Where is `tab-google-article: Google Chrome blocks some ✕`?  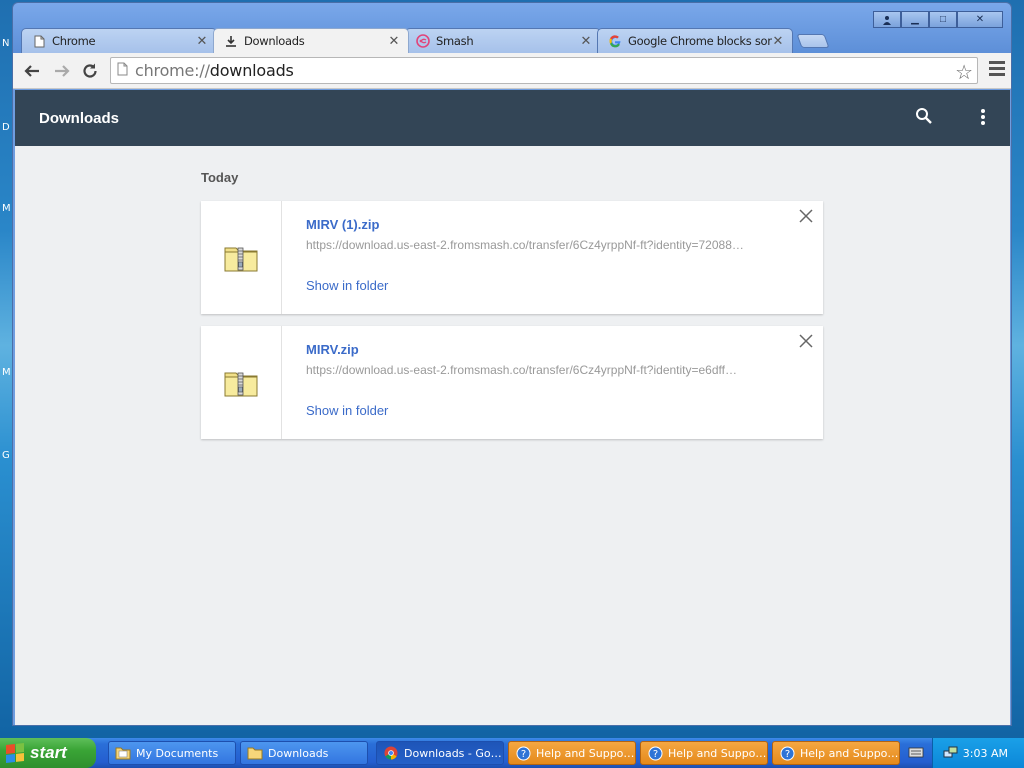 tab-google-article: Google Chrome blocks some ✕ is located at coordinates (695, 40).